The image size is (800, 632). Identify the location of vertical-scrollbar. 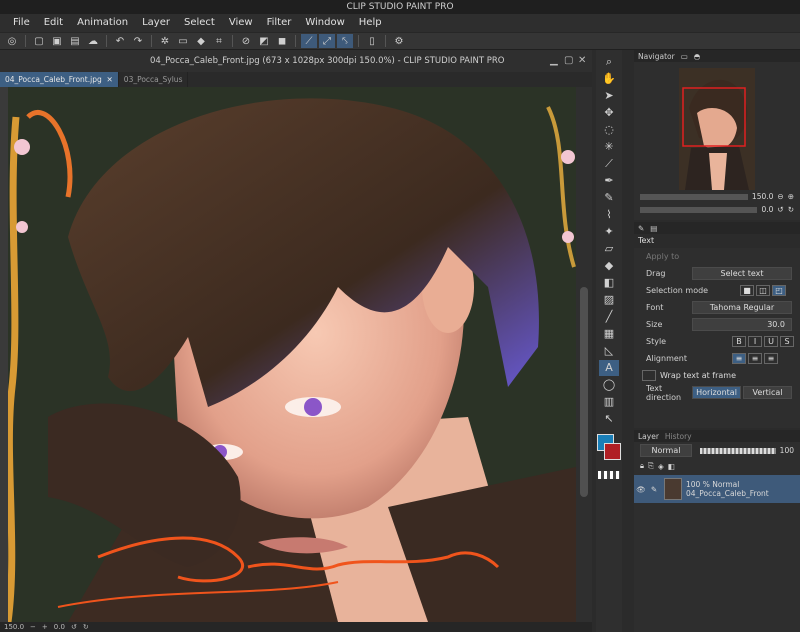
(584, 354).